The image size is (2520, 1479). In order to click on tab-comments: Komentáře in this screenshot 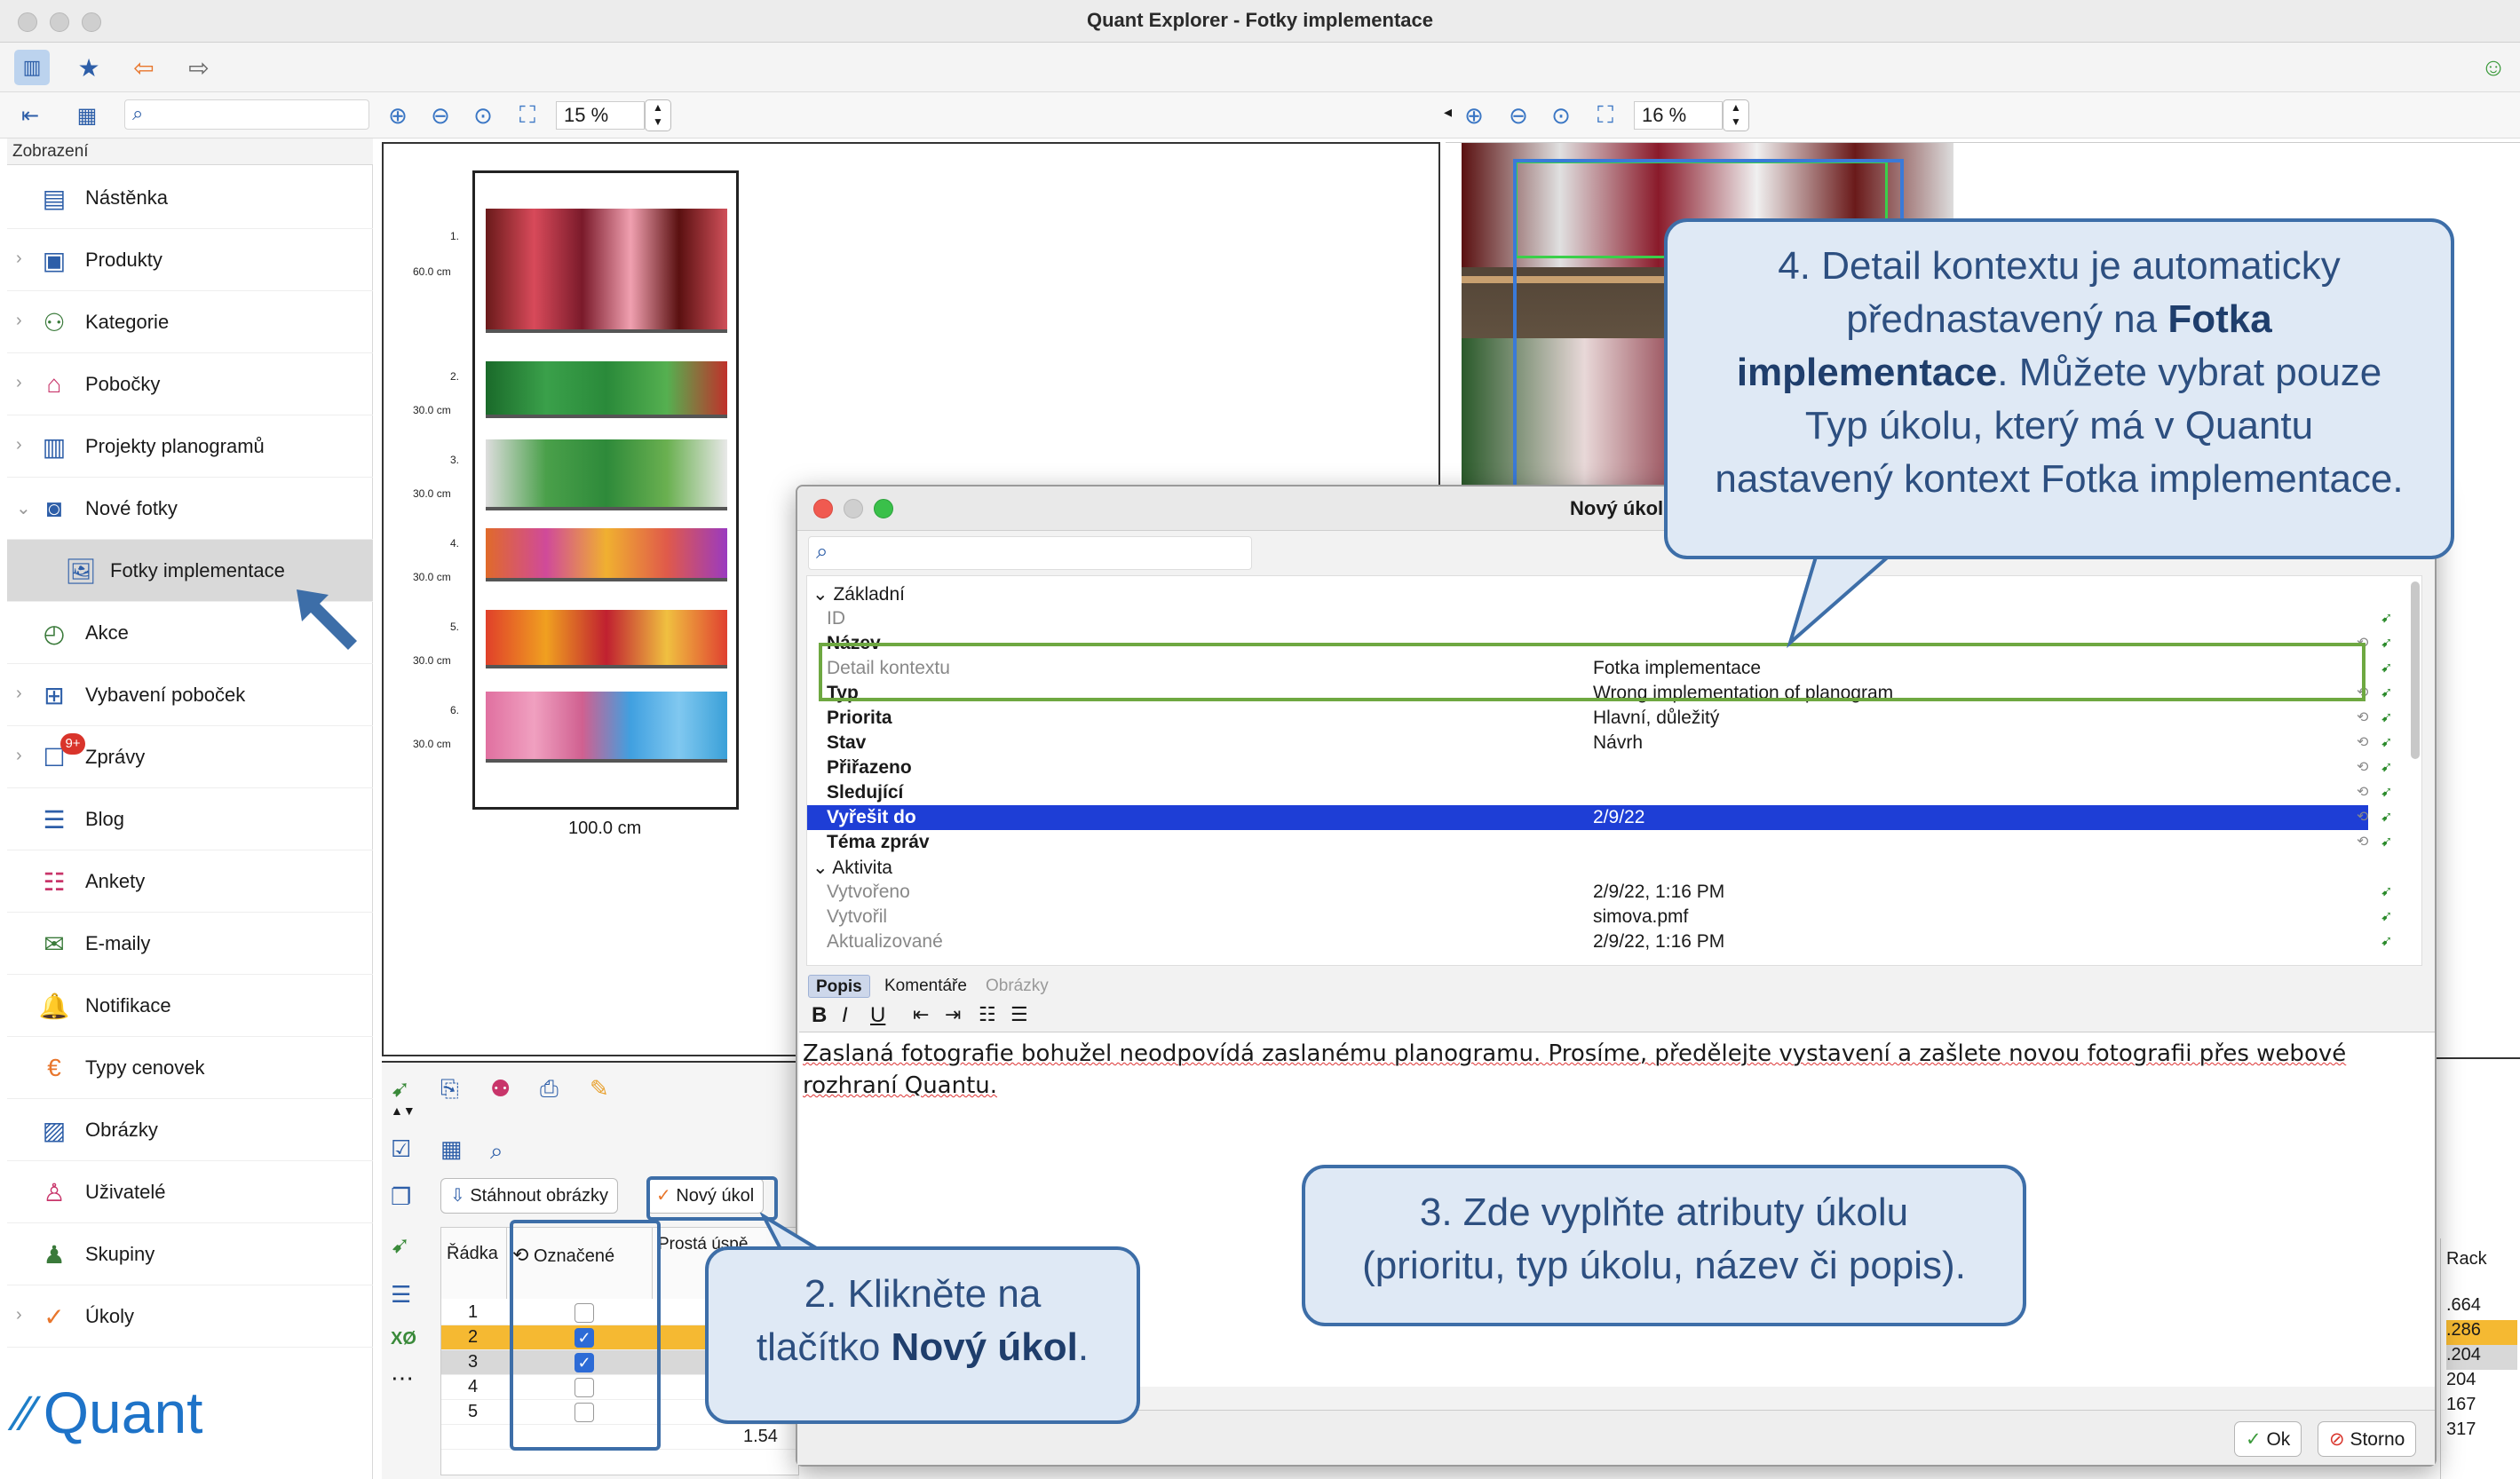, I will do `click(925, 986)`.